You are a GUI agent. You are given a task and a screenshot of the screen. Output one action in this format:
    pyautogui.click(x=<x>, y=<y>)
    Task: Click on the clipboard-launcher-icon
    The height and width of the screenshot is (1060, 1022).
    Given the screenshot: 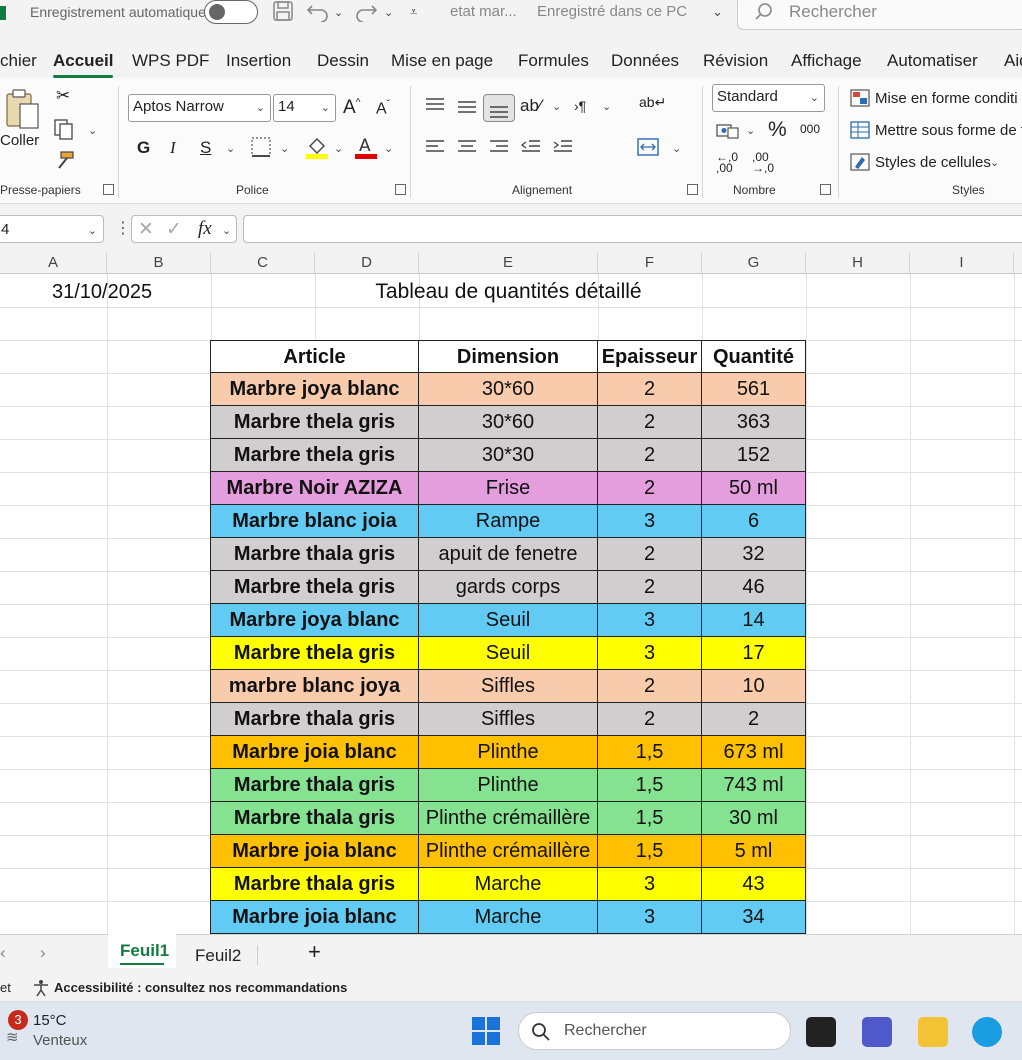 What is the action you would take?
    pyautogui.click(x=108, y=189)
    